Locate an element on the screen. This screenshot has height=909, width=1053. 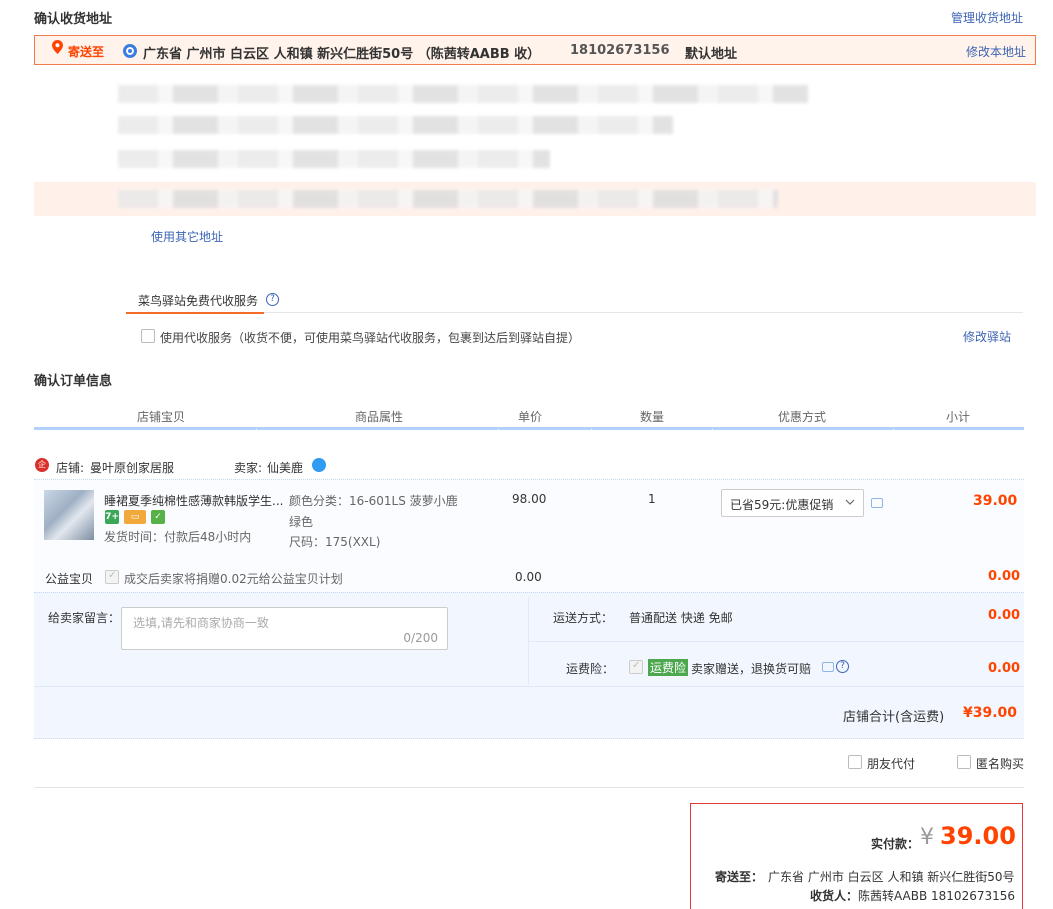
charity-checkbox is located at coordinates (112, 577).